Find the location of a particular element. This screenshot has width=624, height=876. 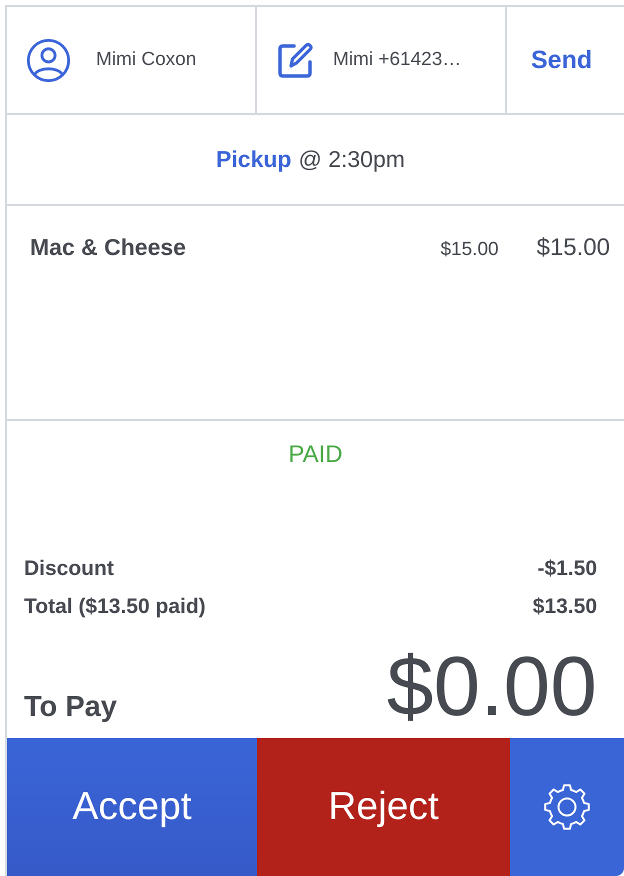

summary-label: Discount is located at coordinates (69, 569).